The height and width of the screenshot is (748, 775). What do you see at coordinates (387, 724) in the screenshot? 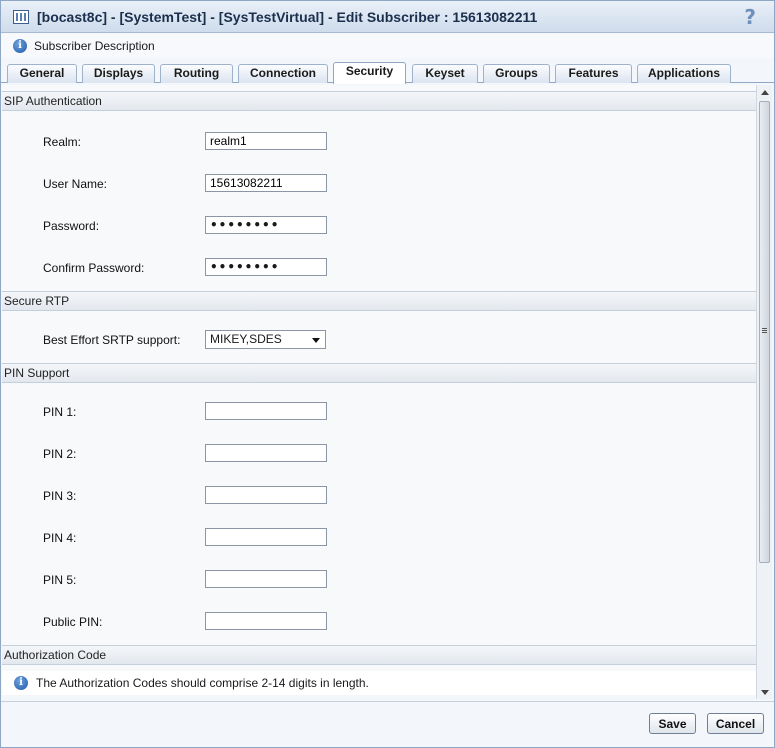
I see `dialog-footer: Save Cancel` at bounding box center [387, 724].